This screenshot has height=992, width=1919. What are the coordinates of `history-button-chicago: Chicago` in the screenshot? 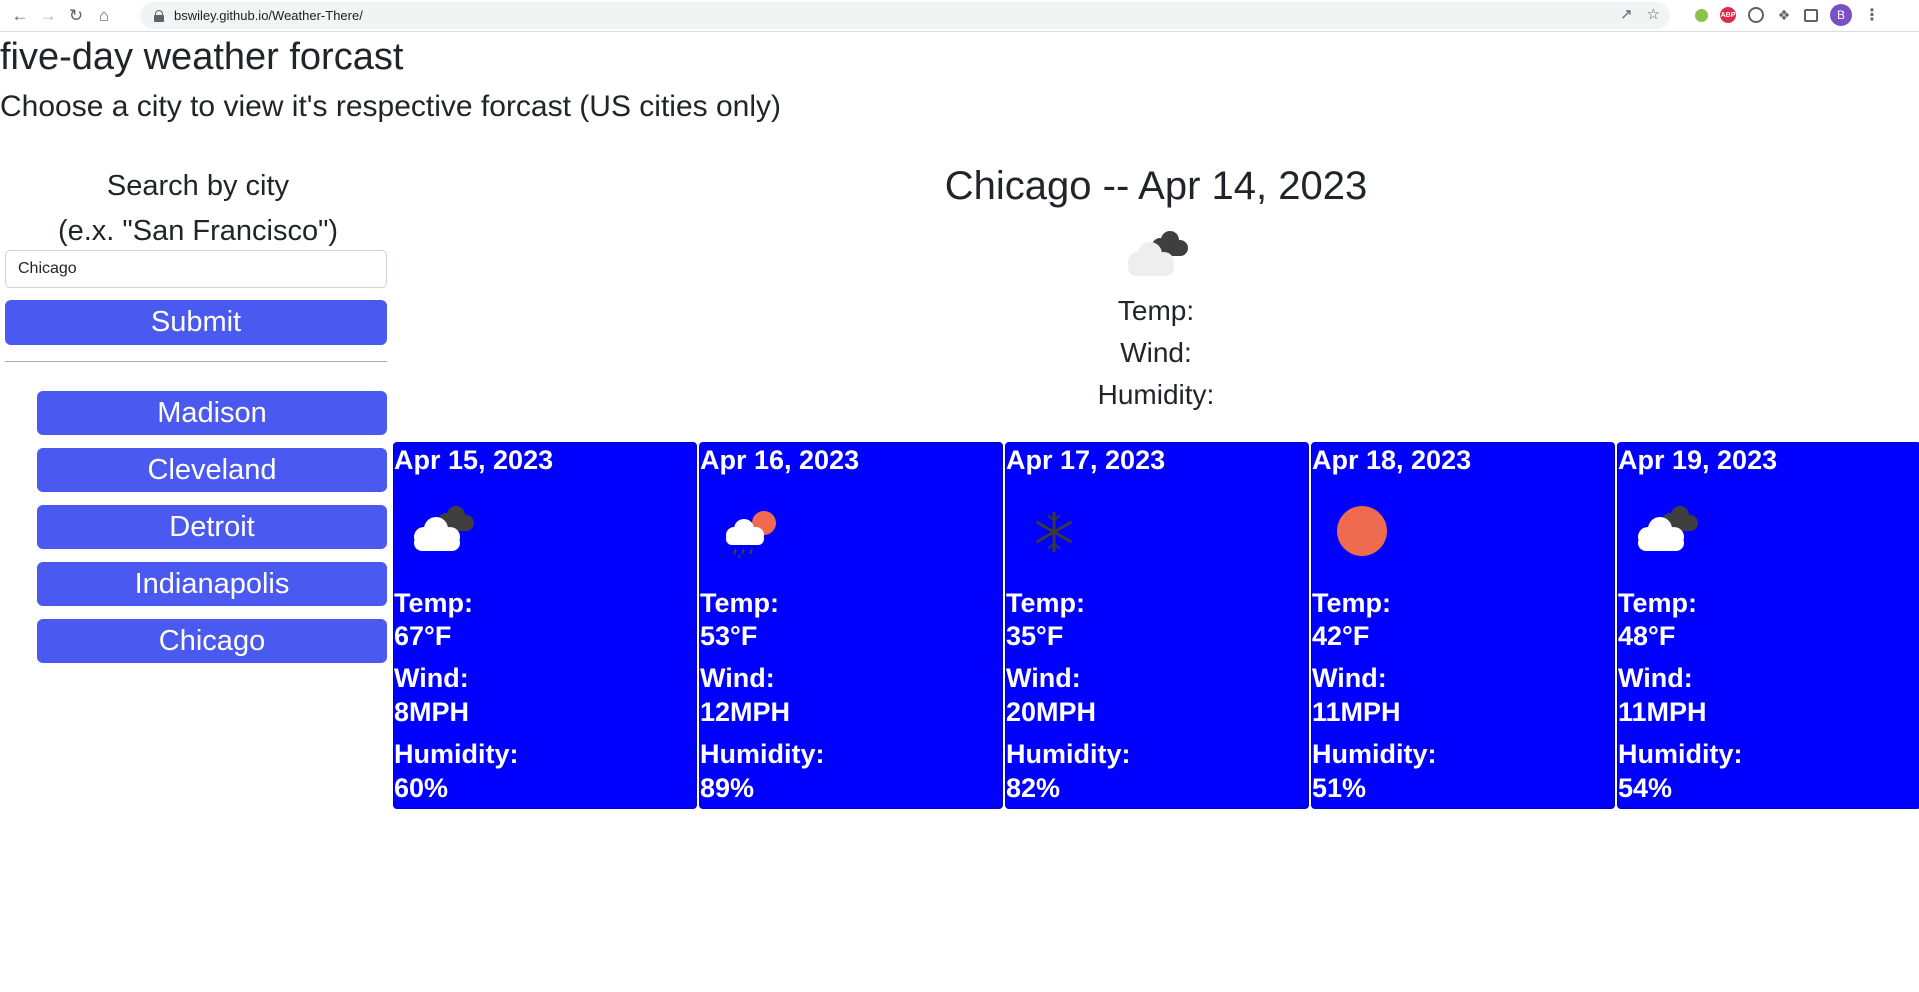 It's located at (212, 641).